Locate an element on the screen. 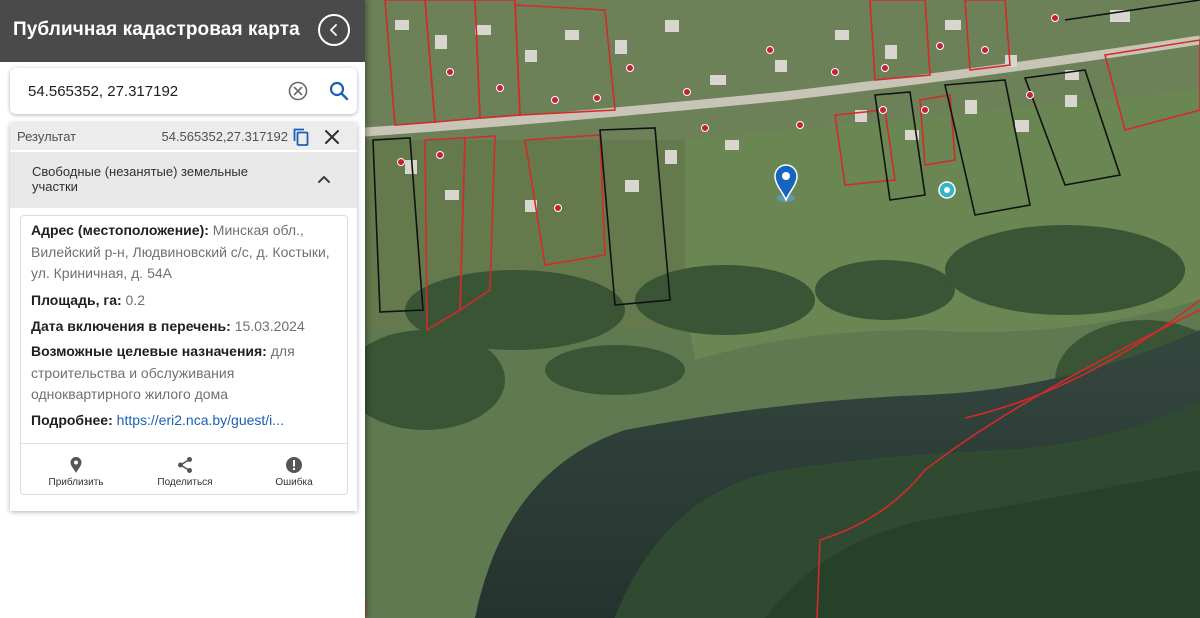 The width and height of the screenshot is (1200, 618). zoom-button: Приблизить is located at coordinates (76, 474).